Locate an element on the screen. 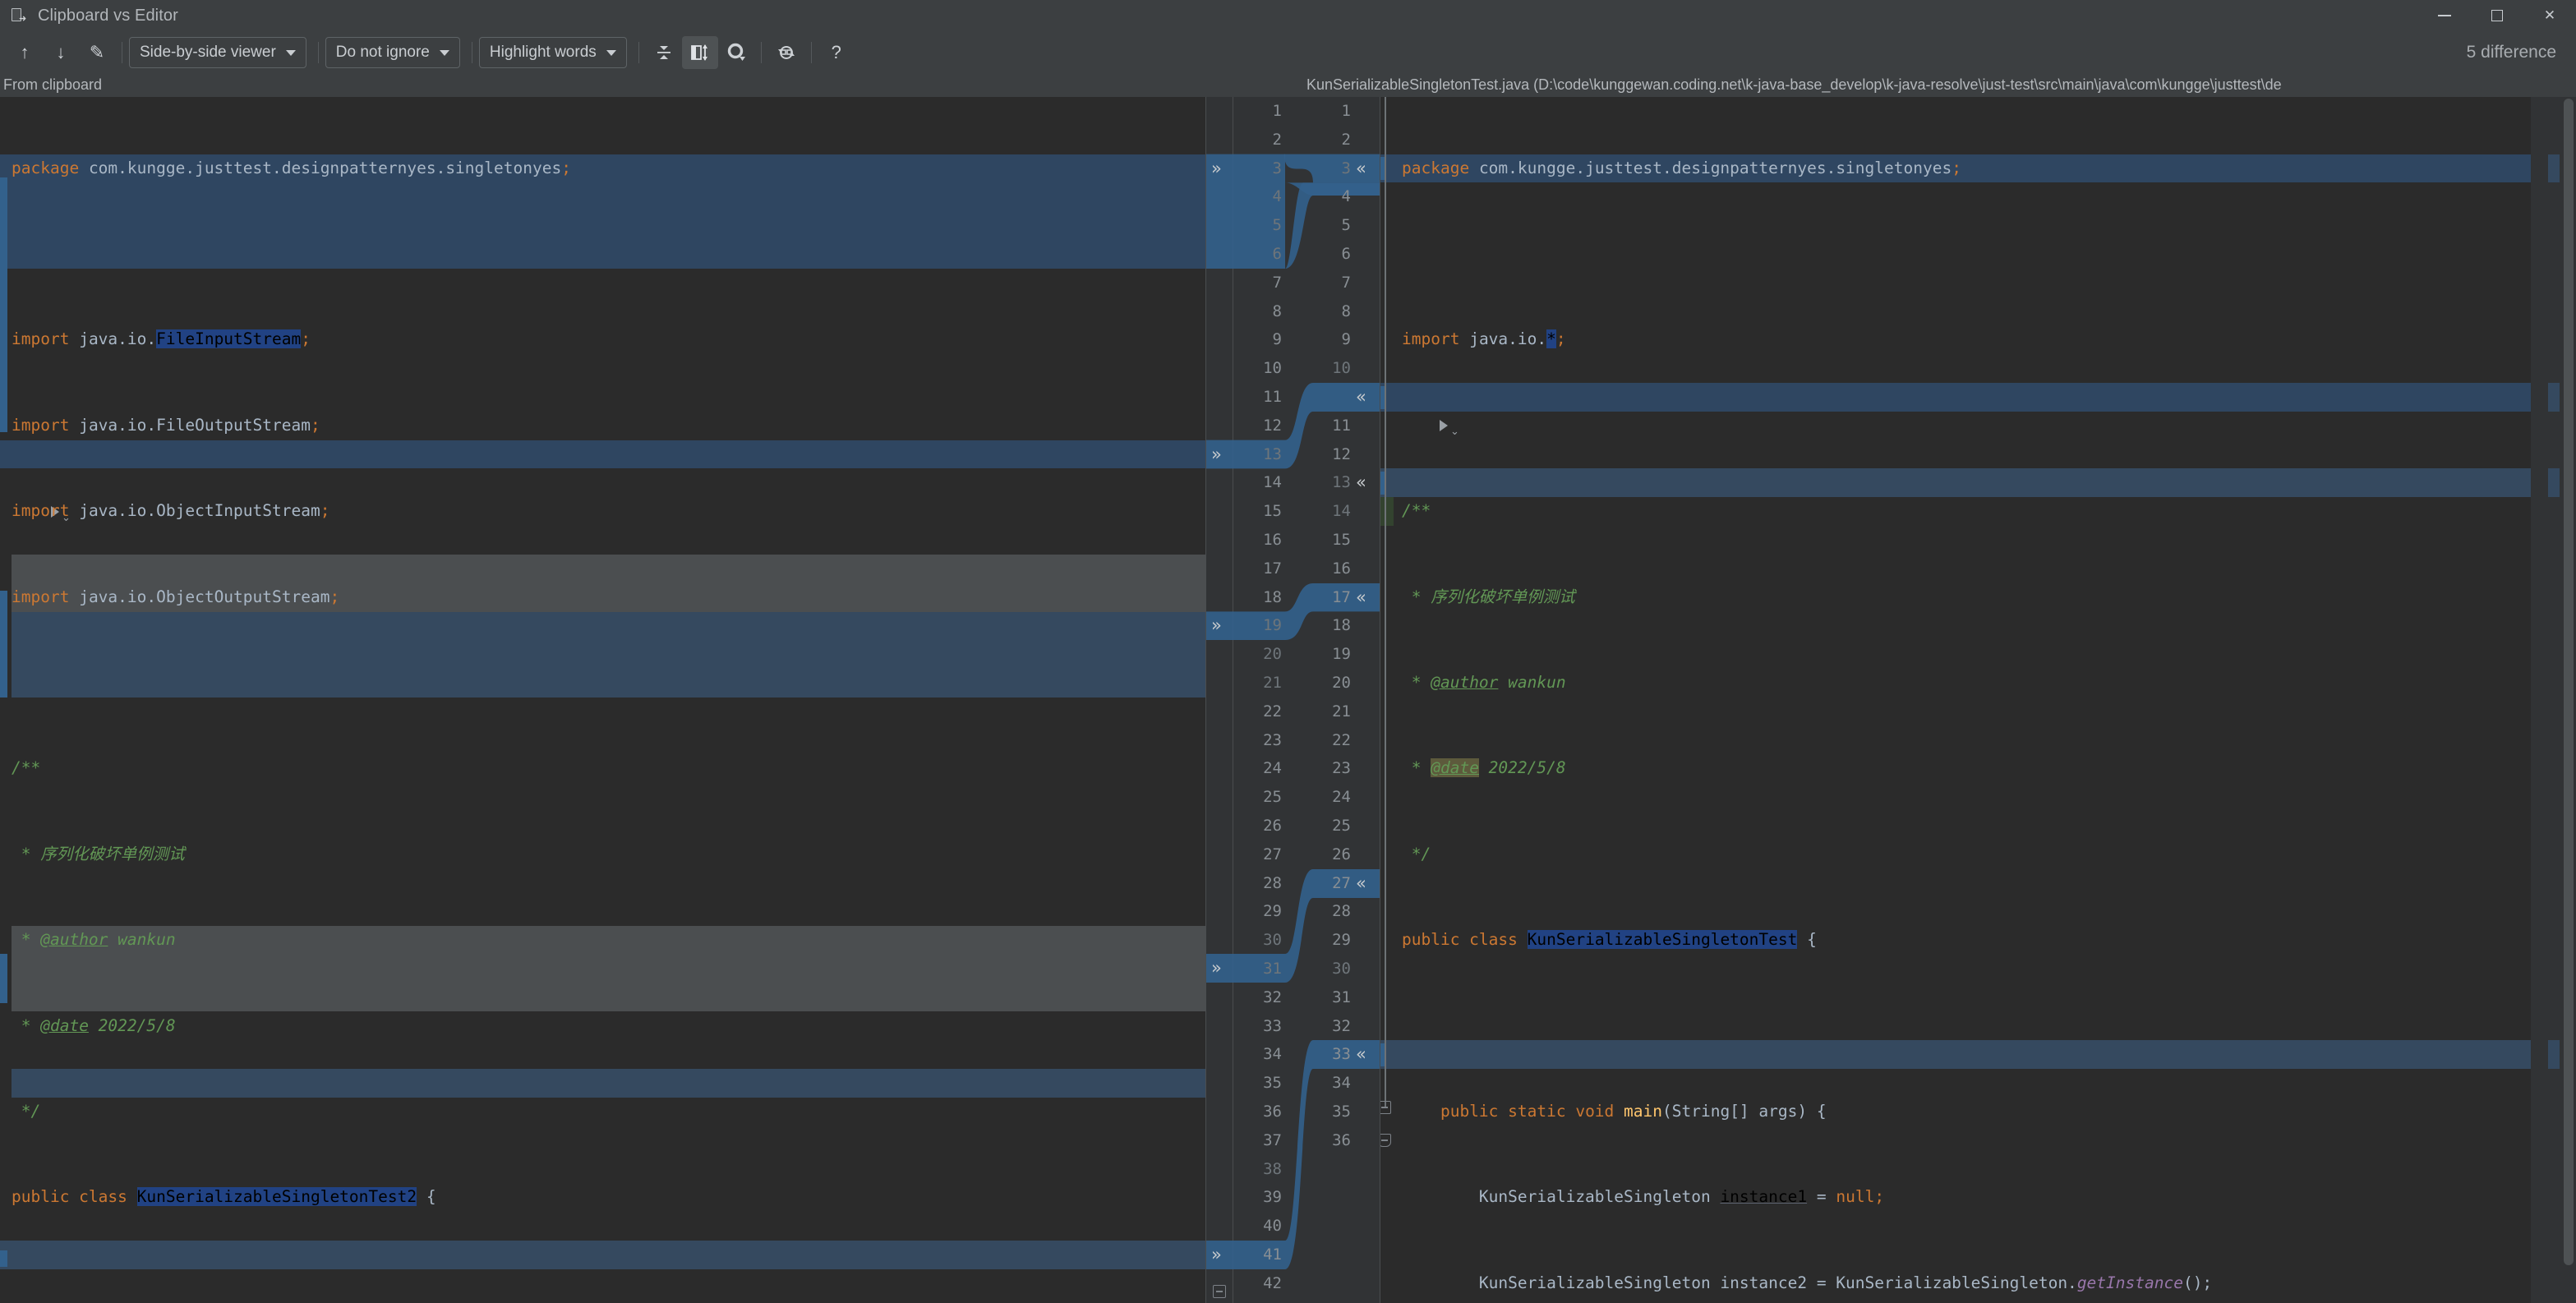 This screenshot has width=2576, height=1303. code-line: public static void main(String[] args) { is located at coordinates (1633, 1111).